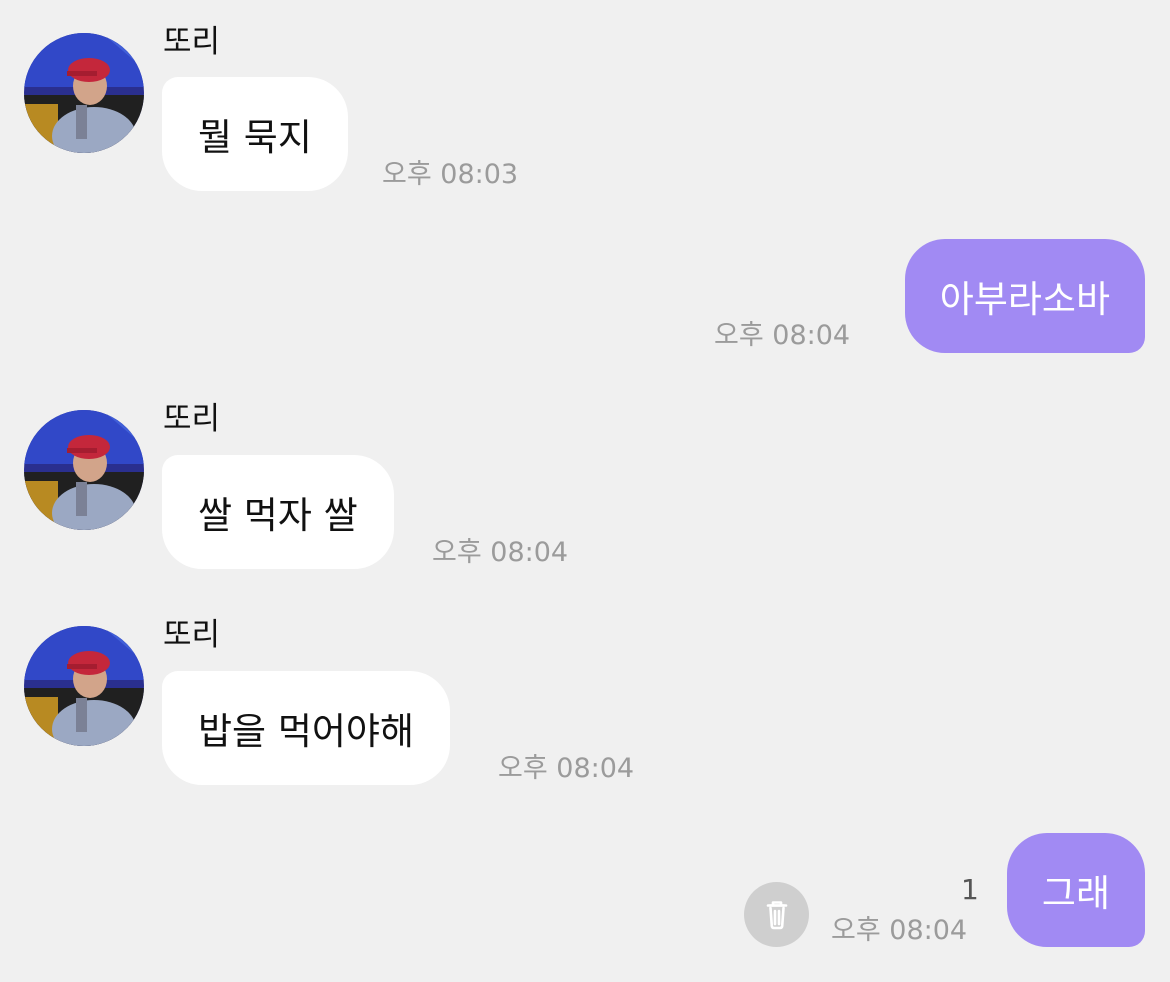  What do you see at coordinates (278, 512) in the screenshot?
I see `incoming-message-bubble: 쌀 먹자 쌀` at bounding box center [278, 512].